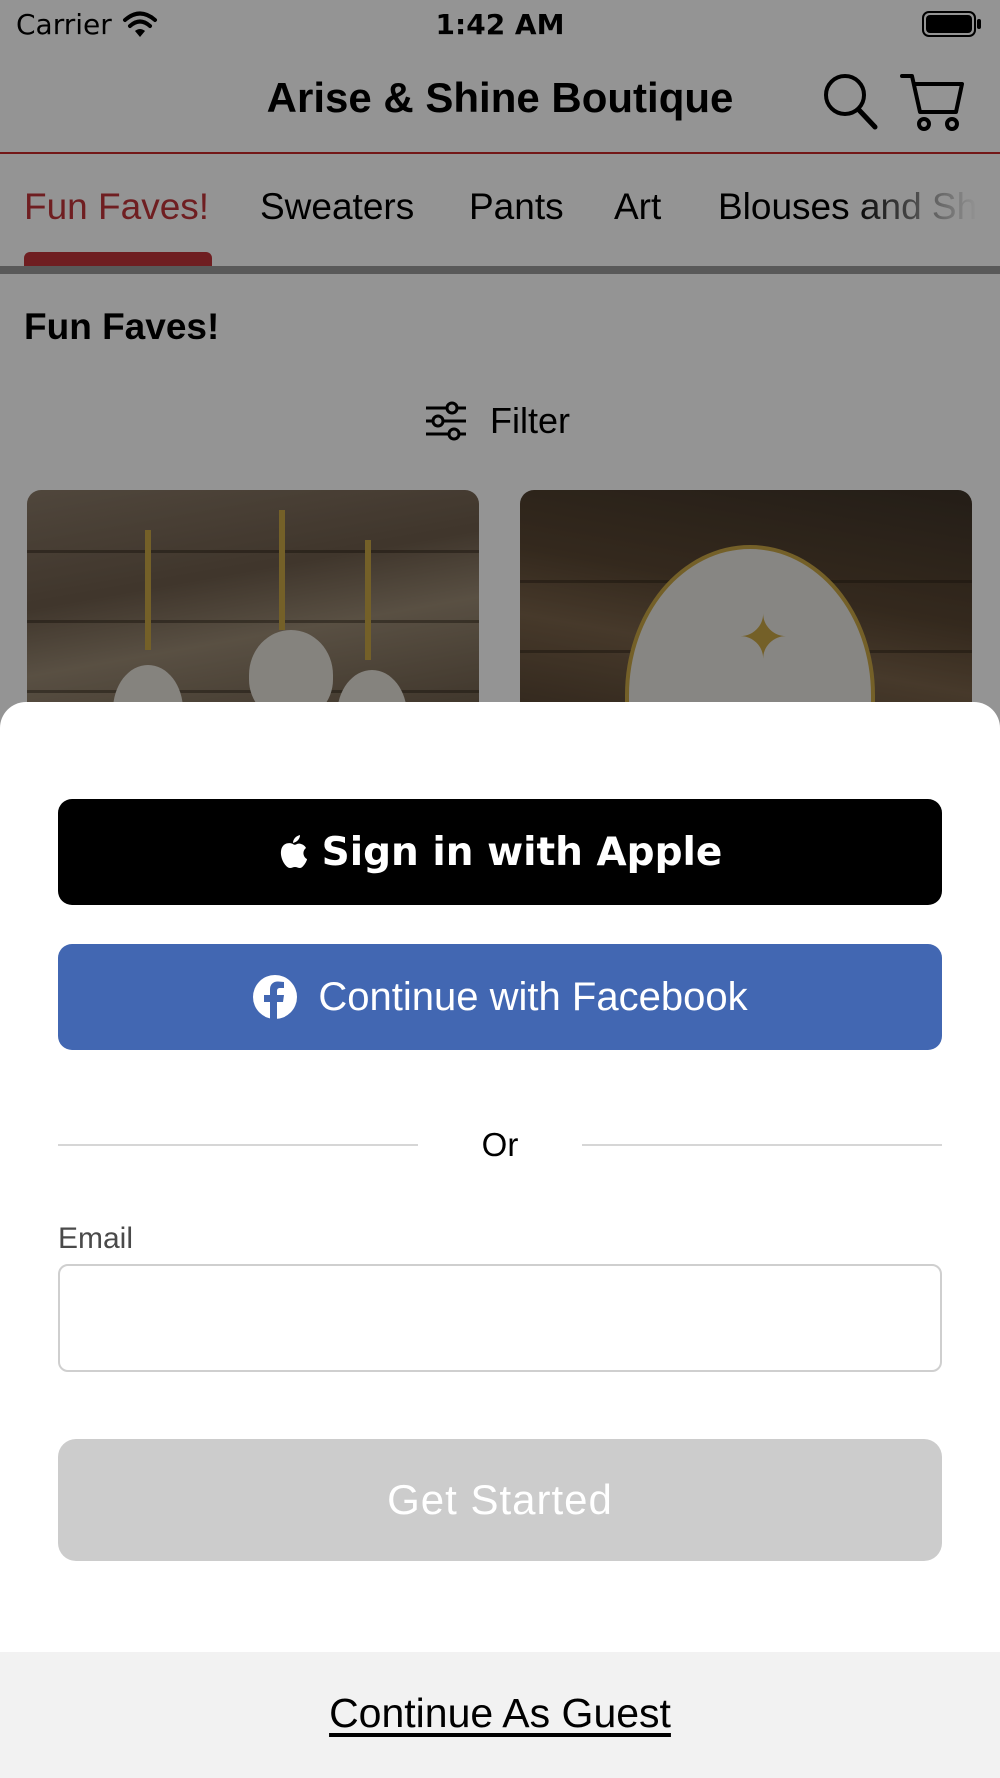  What do you see at coordinates (275, 997) in the screenshot?
I see `facebook-logo-icon` at bounding box center [275, 997].